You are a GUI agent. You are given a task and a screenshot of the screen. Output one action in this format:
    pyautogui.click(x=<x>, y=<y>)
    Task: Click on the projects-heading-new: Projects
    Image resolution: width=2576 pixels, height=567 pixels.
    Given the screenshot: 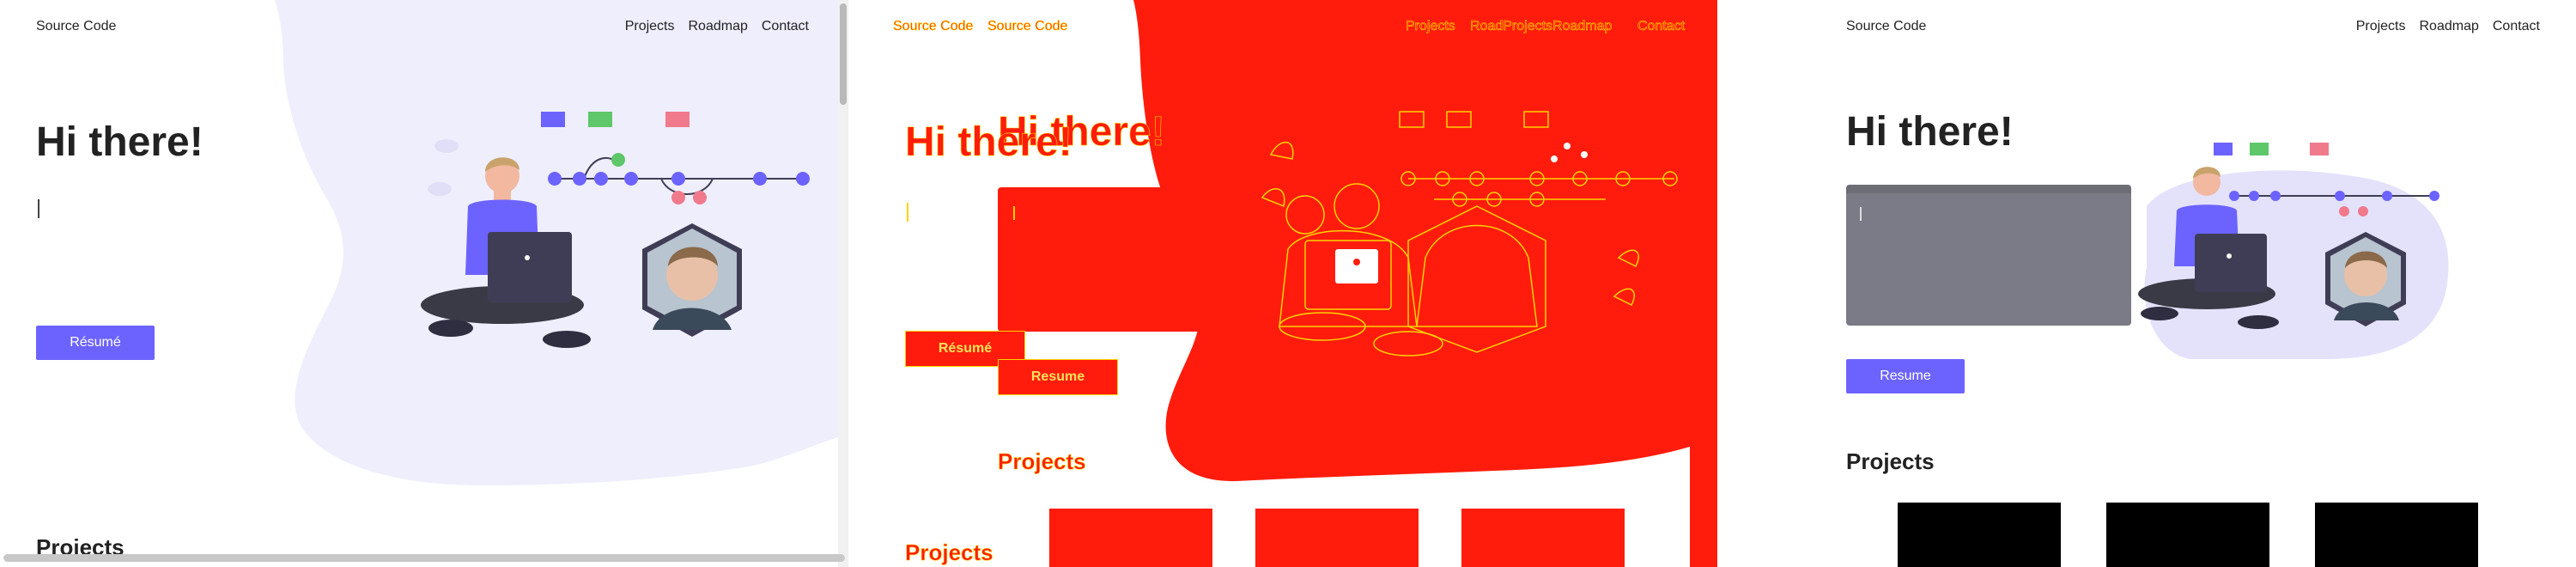 What is the action you would take?
    pyautogui.click(x=1042, y=461)
    